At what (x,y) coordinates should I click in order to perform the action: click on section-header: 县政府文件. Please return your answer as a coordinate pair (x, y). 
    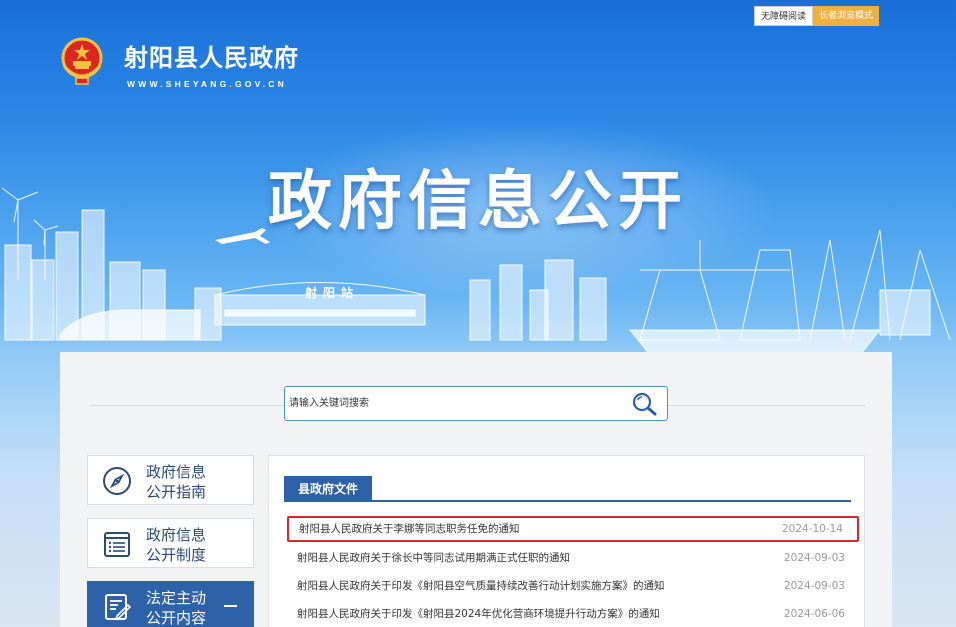
    Looking at the image, I should click on (567, 488).